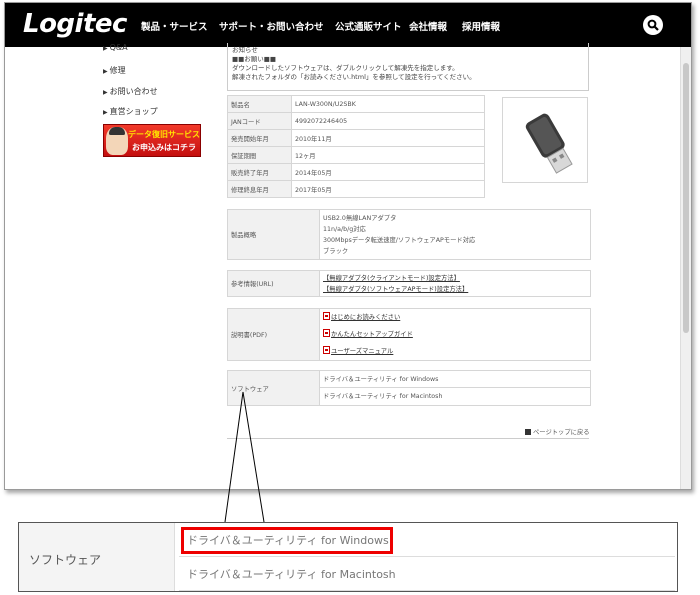 The width and height of the screenshot is (700, 595). What do you see at coordinates (244, 457) in the screenshot?
I see `callout-lines` at bounding box center [244, 457].